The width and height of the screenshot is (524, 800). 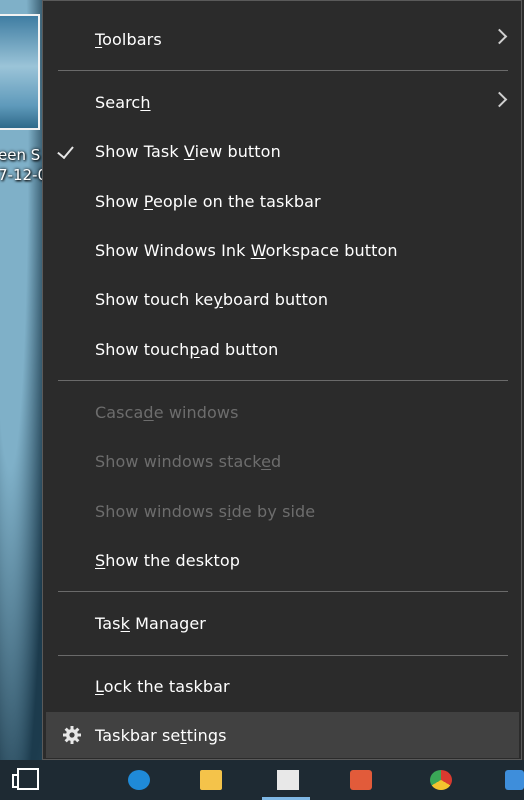 I want to click on desktop-file-label-line2: 7-12-0, so click(x=21, y=175).